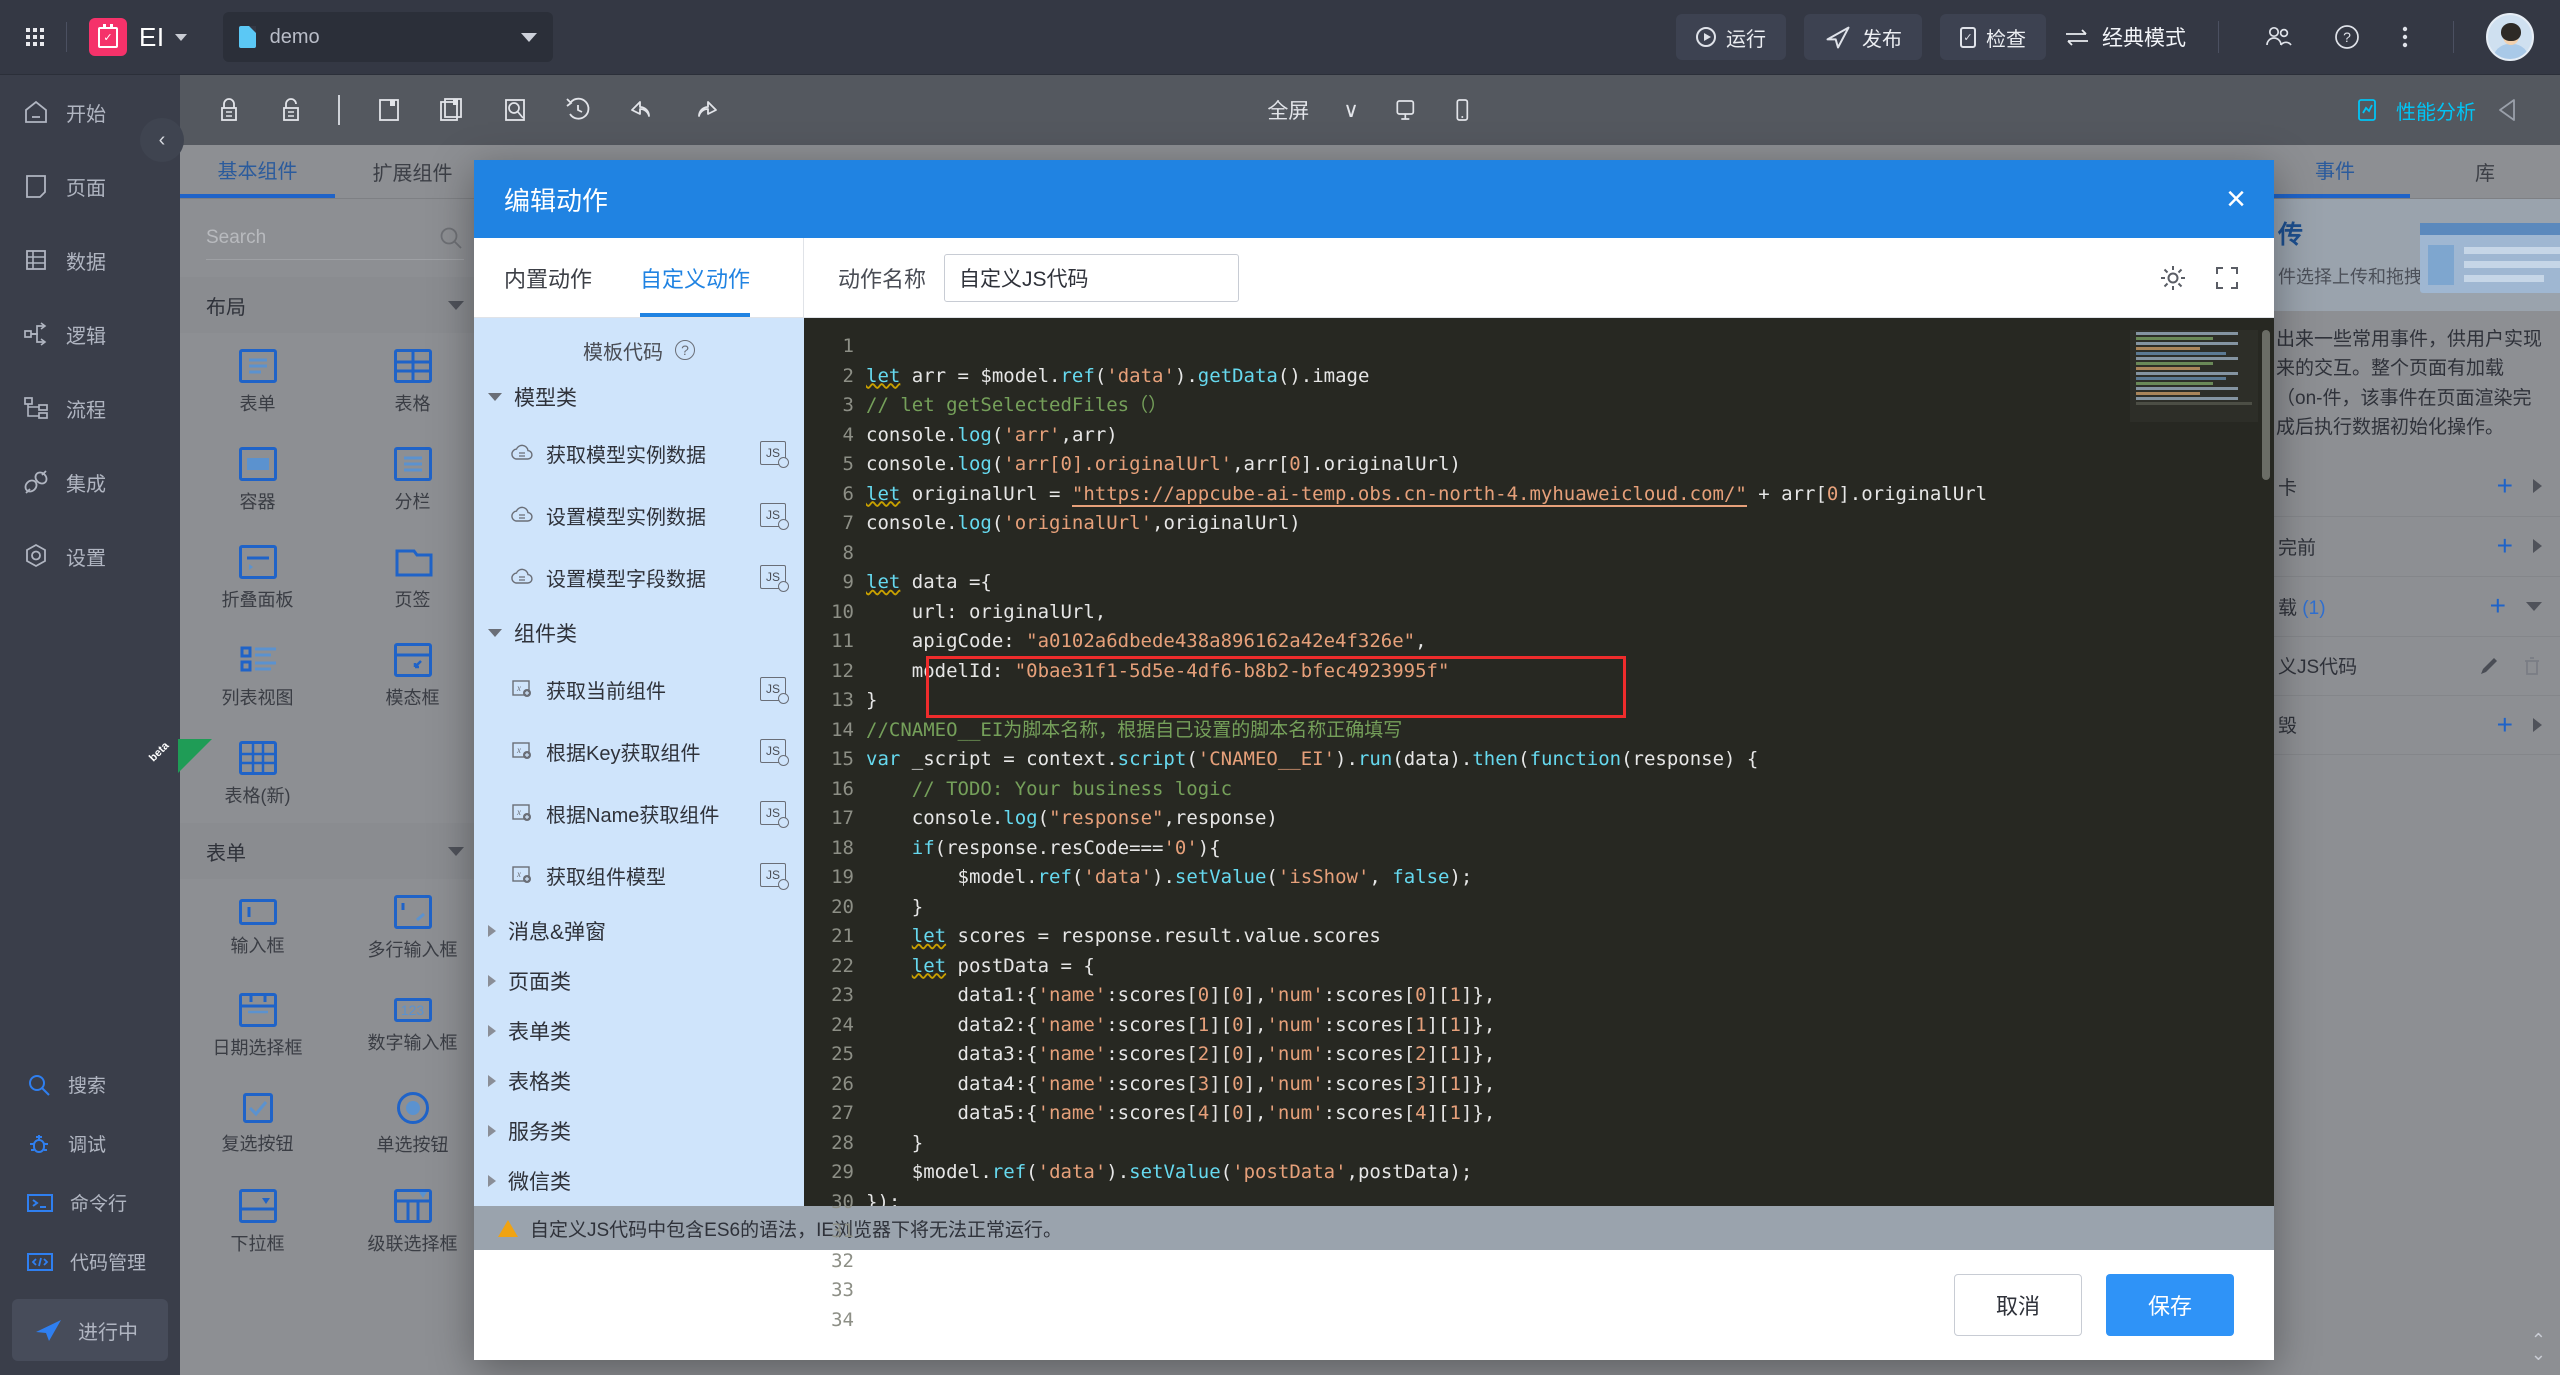 This screenshot has height=1375, width=2560. Describe the element at coordinates (1350, 110) in the screenshot. I see `chevron-down-icon: ∨` at that location.